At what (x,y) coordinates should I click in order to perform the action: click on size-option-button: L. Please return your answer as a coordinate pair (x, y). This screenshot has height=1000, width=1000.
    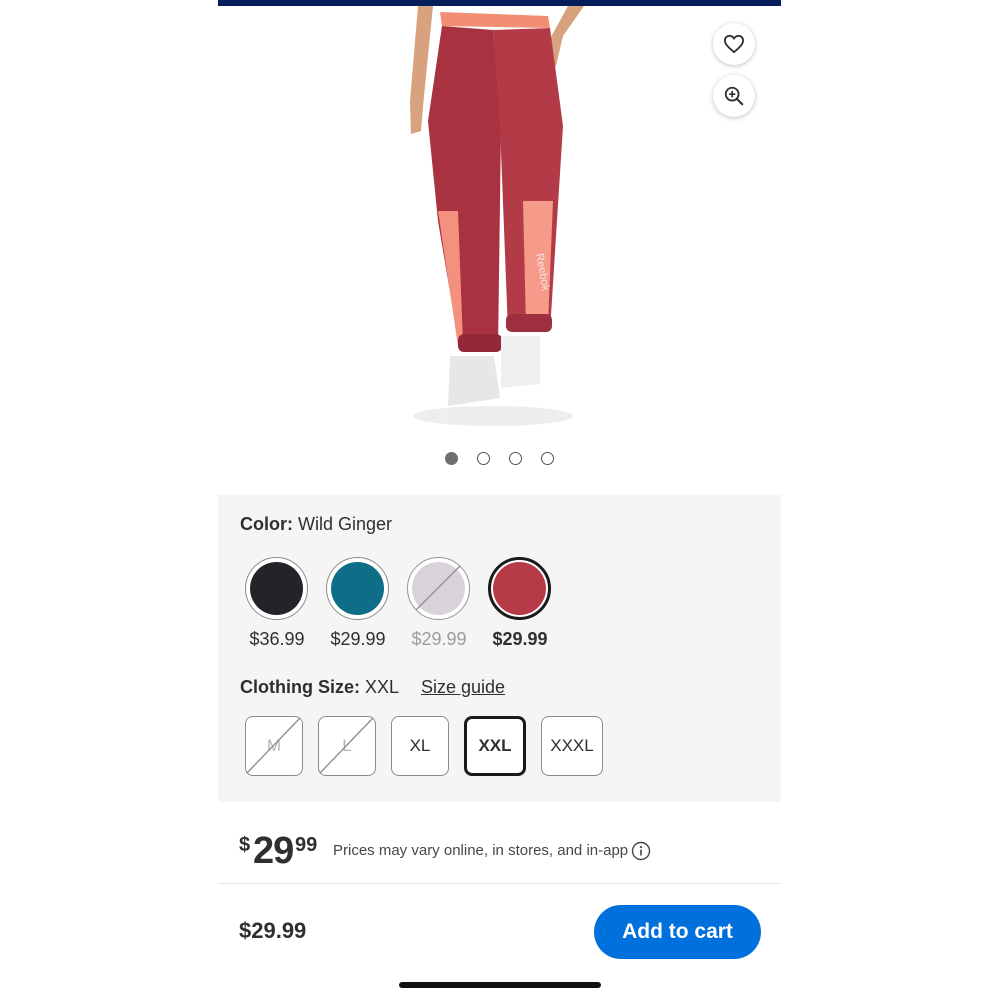
    Looking at the image, I should click on (347, 746).